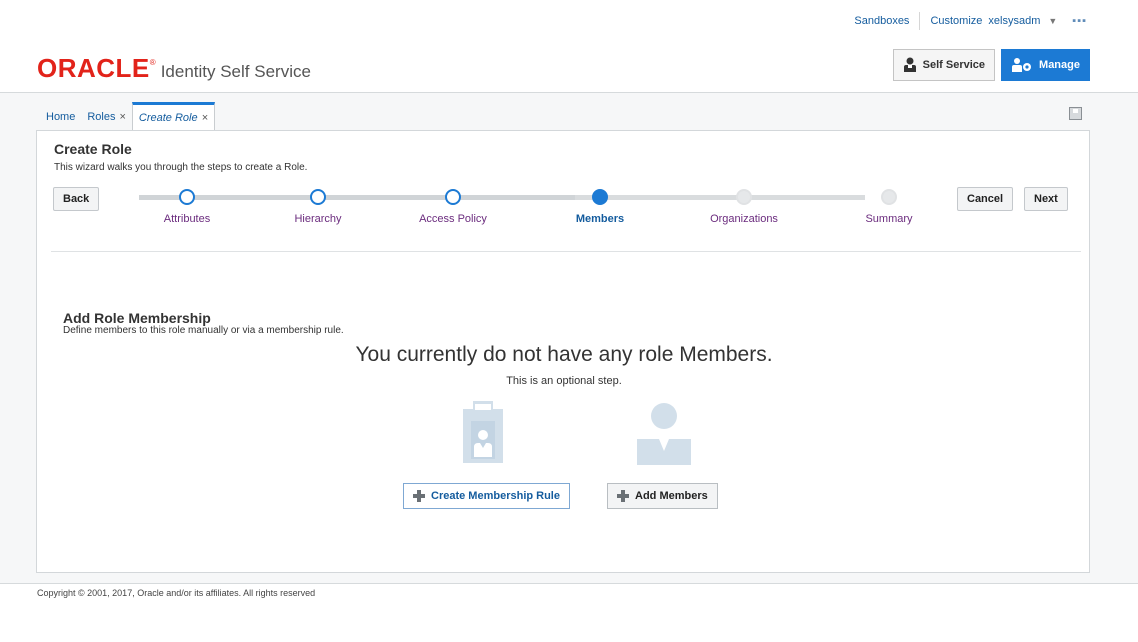 This screenshot has height=642, width=1138. I want to click on train-label-summary: Summary, so click(889, 219).